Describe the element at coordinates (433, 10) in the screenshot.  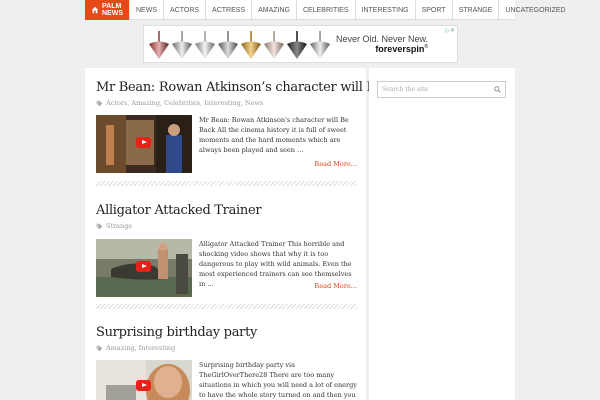
I see `nav-item-sport: SPORT` at that location.